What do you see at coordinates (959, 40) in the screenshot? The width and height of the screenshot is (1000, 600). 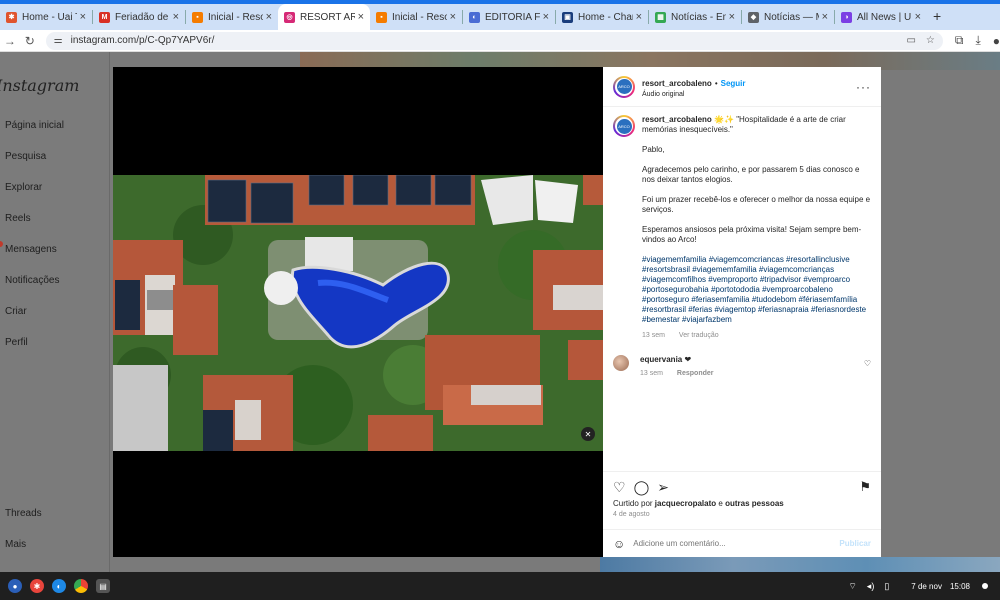 I see `extensions-icon: ⧉` at bounding box center [959, 40].